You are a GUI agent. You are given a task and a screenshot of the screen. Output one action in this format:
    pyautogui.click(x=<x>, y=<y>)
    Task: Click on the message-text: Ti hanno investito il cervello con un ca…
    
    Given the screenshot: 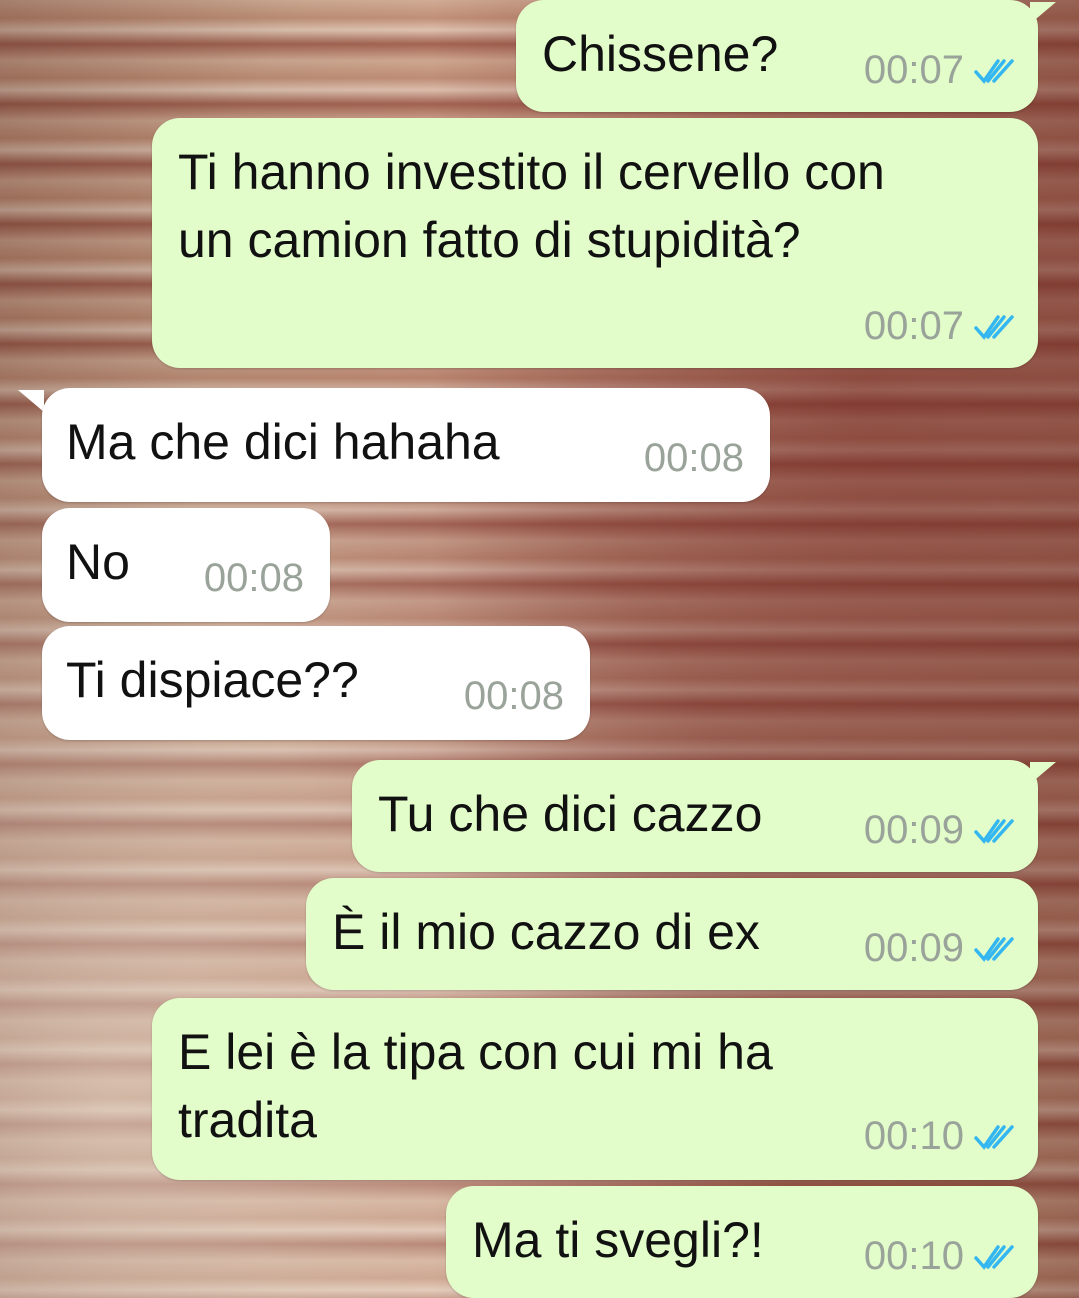 What is the action you would take?
    pyautogui.click(x=531, y=206)
    